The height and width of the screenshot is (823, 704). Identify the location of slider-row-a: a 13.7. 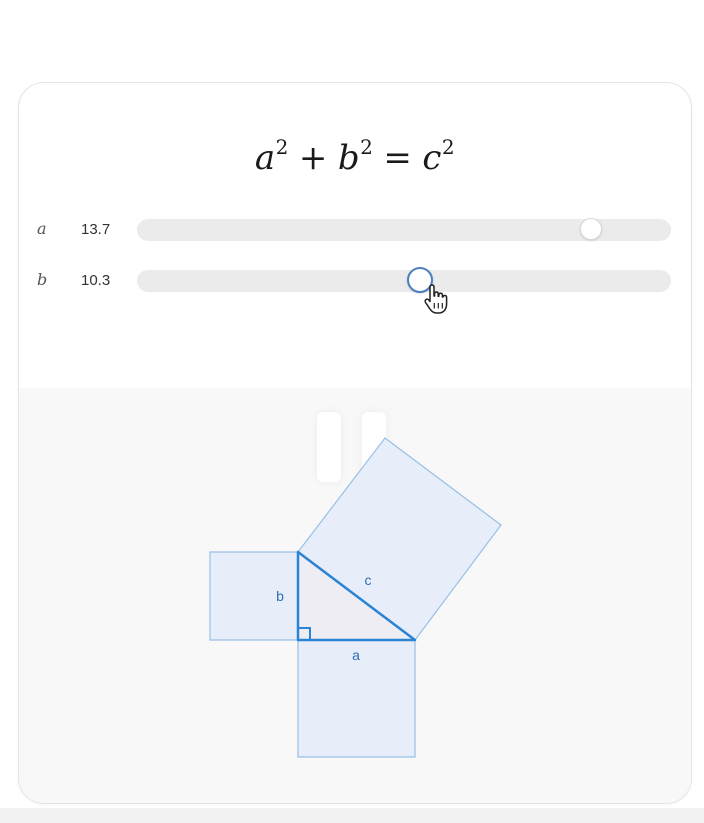
(355, 230).